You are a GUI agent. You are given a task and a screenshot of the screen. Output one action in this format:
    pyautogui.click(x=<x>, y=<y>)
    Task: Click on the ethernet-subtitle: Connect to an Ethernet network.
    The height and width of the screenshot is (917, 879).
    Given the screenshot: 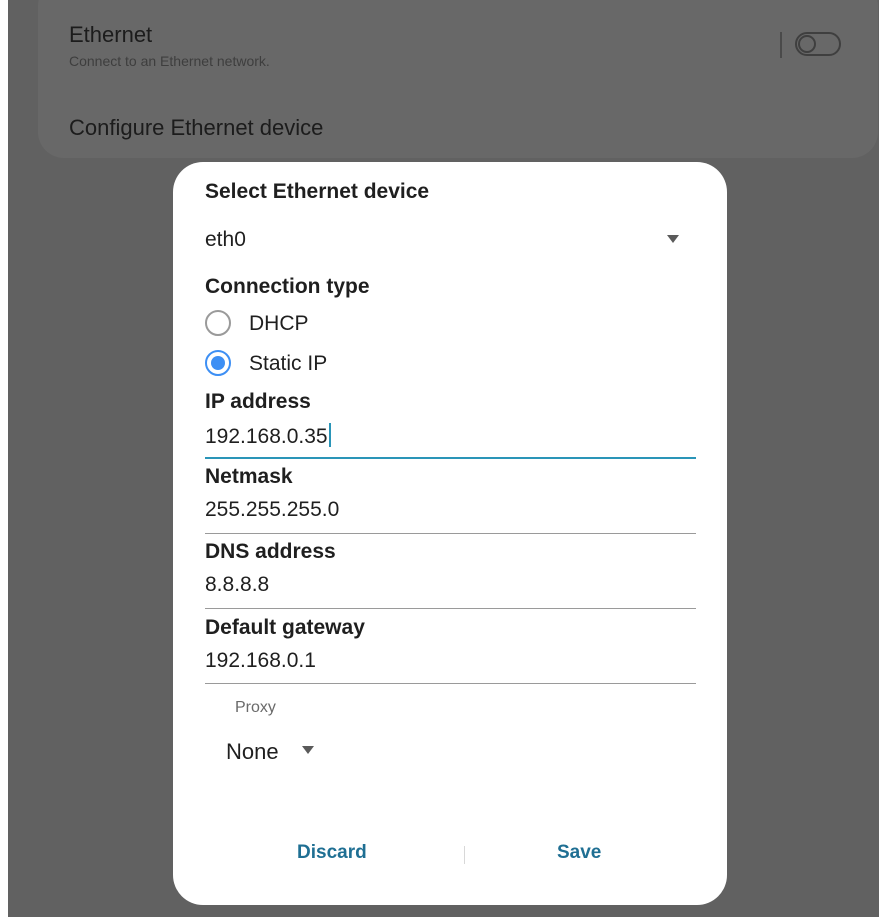 What is the action you would take?
    pyautogui.click(x=169, y=61)
    